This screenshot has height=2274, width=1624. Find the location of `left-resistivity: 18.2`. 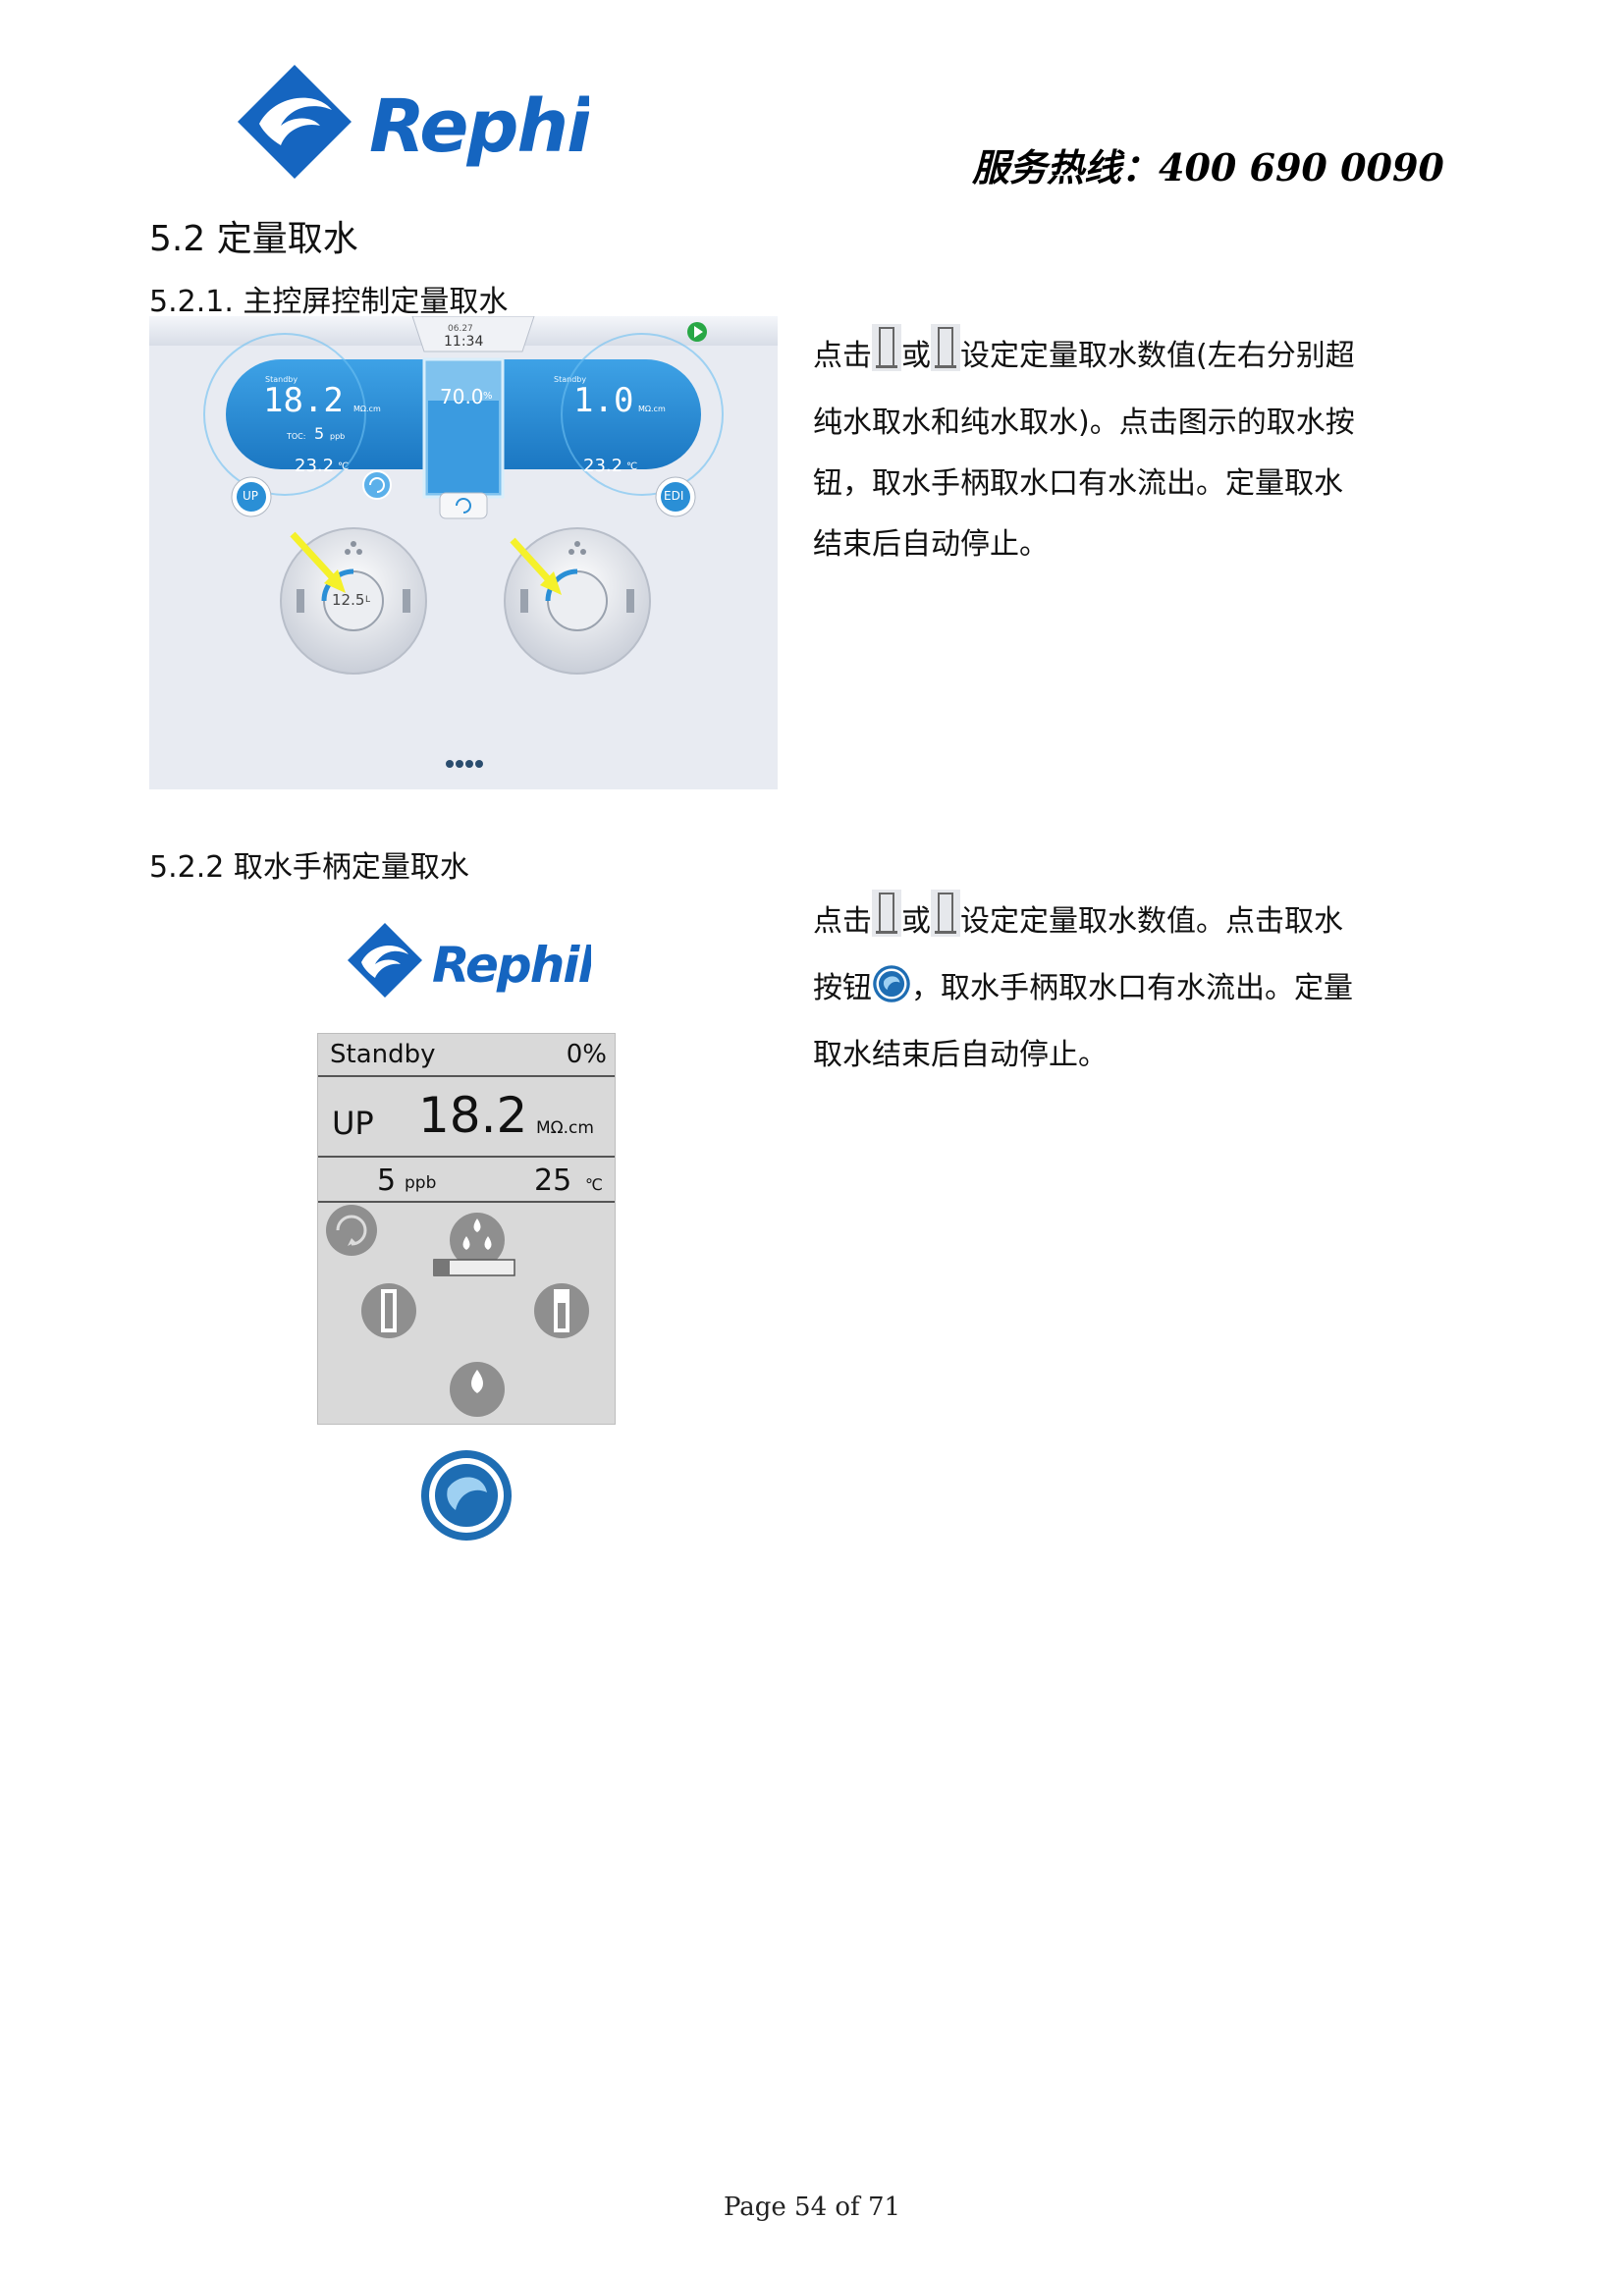

left-resistivity: 18.2 is located at coordinates (303, 400).